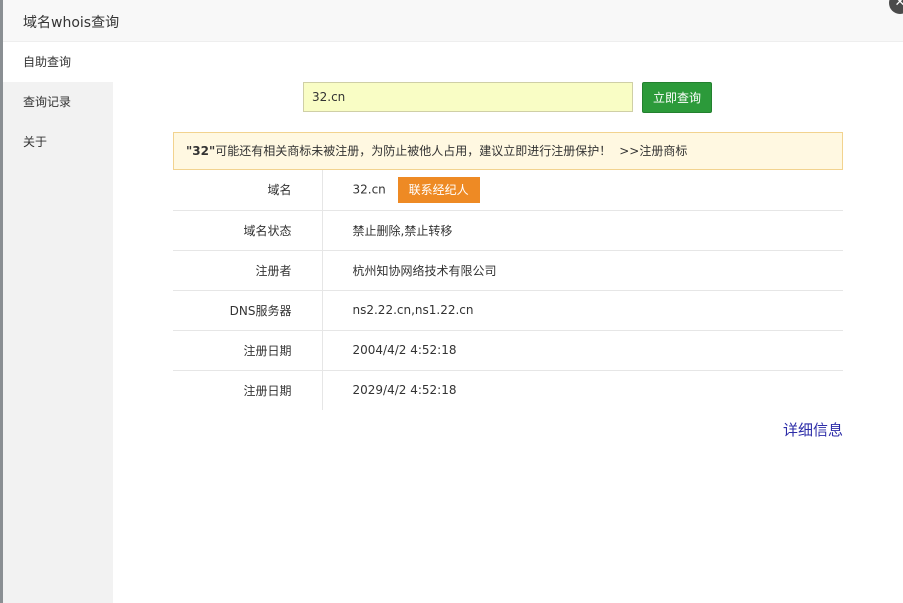  Describe the element at coordinates (582, 190) in the screenshot. I see `row-value-domain: 32.cn 联系经纪人` at that location.